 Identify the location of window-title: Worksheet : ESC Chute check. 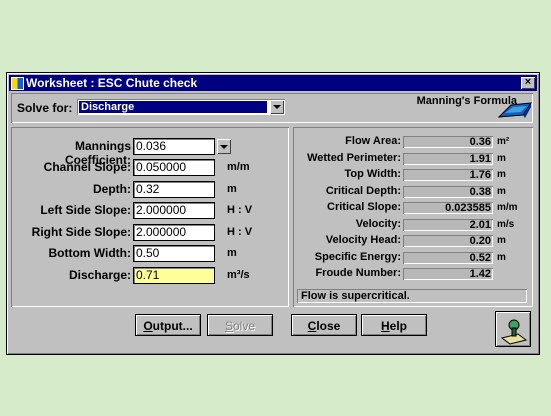
(112, 83).